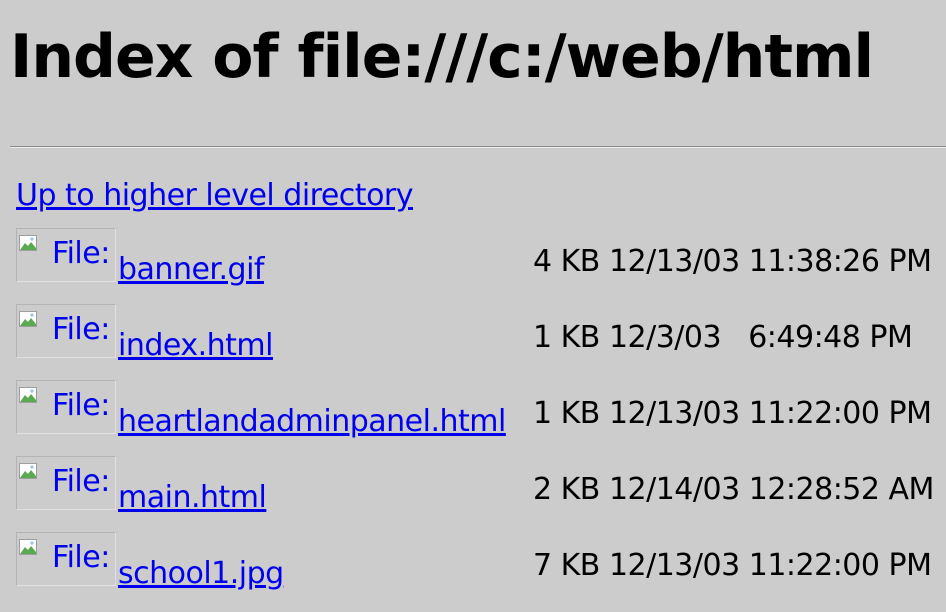  I want to click on file-size: 7 KB, so click(566, 565).